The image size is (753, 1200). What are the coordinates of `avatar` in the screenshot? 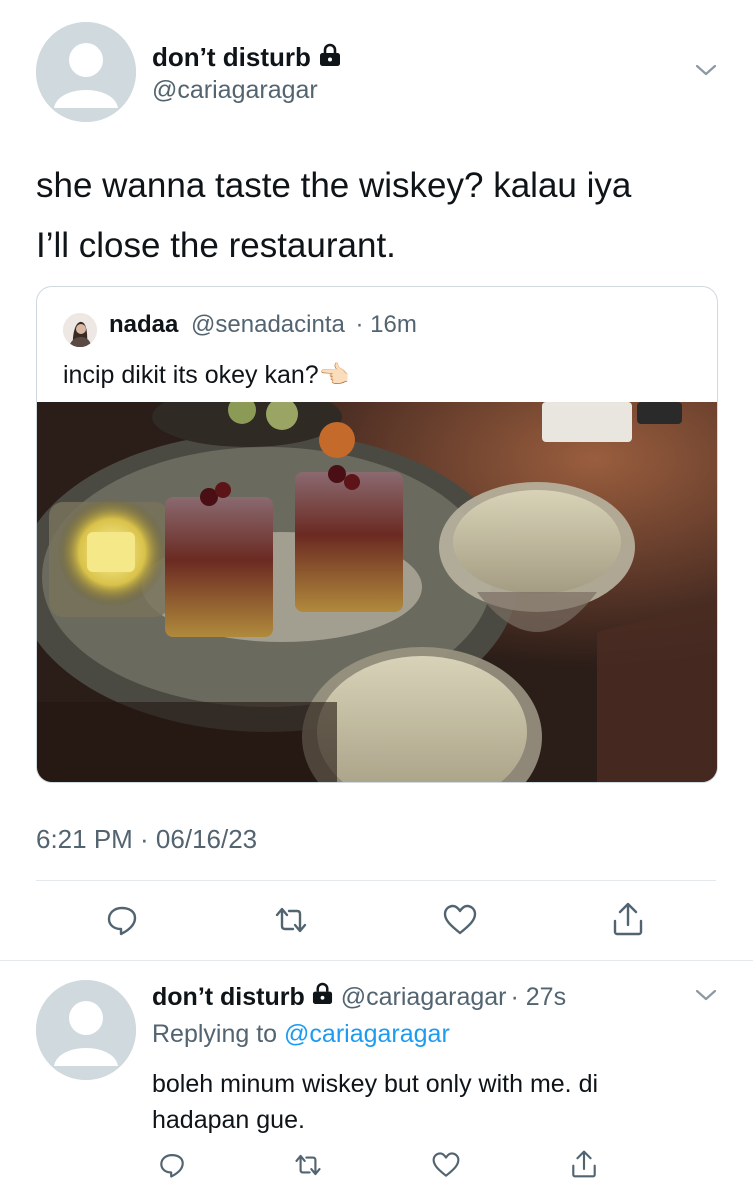 It's located at (86, 72).